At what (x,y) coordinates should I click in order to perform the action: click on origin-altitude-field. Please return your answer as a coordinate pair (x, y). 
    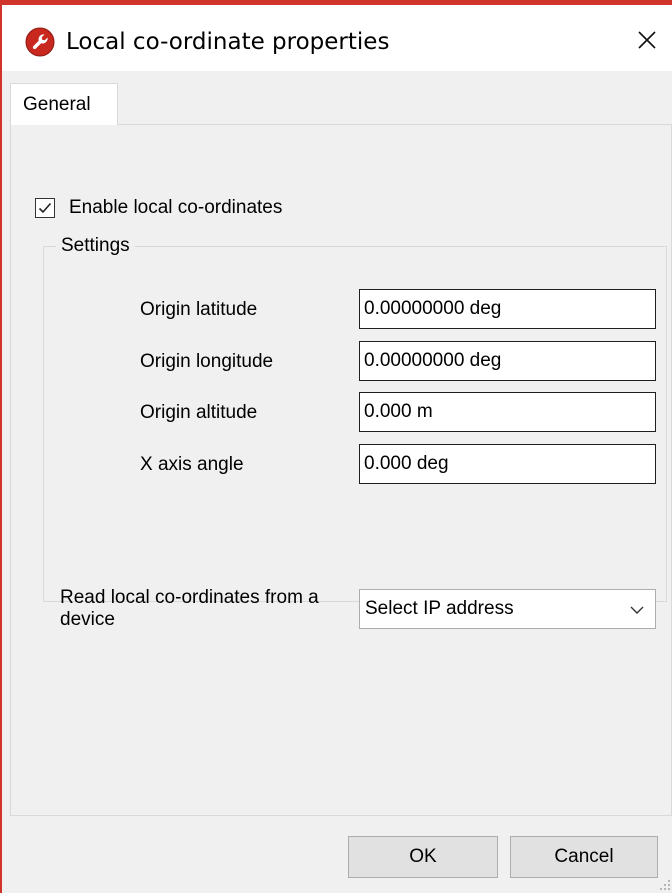
    Looking at the image, I should click on (507, 412).